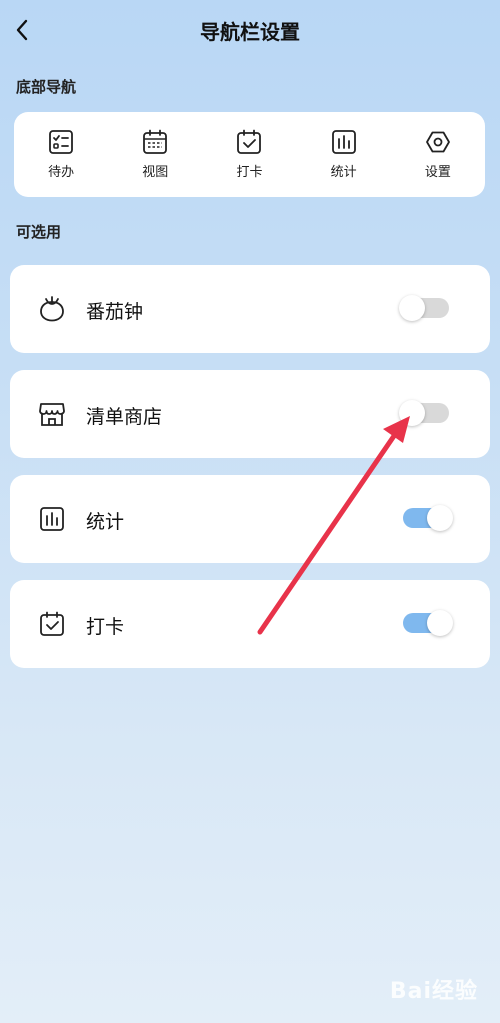 The image size is (500, 1023). I want to click on calendar-view-icon, so click(155, 141).